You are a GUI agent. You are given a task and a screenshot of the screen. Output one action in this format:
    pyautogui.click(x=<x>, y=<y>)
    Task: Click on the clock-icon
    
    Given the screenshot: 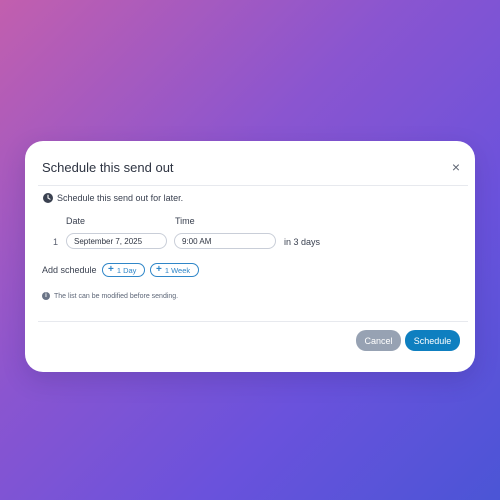 What is the action you would take?
    pyautogui.click(x=48, y=198)
    